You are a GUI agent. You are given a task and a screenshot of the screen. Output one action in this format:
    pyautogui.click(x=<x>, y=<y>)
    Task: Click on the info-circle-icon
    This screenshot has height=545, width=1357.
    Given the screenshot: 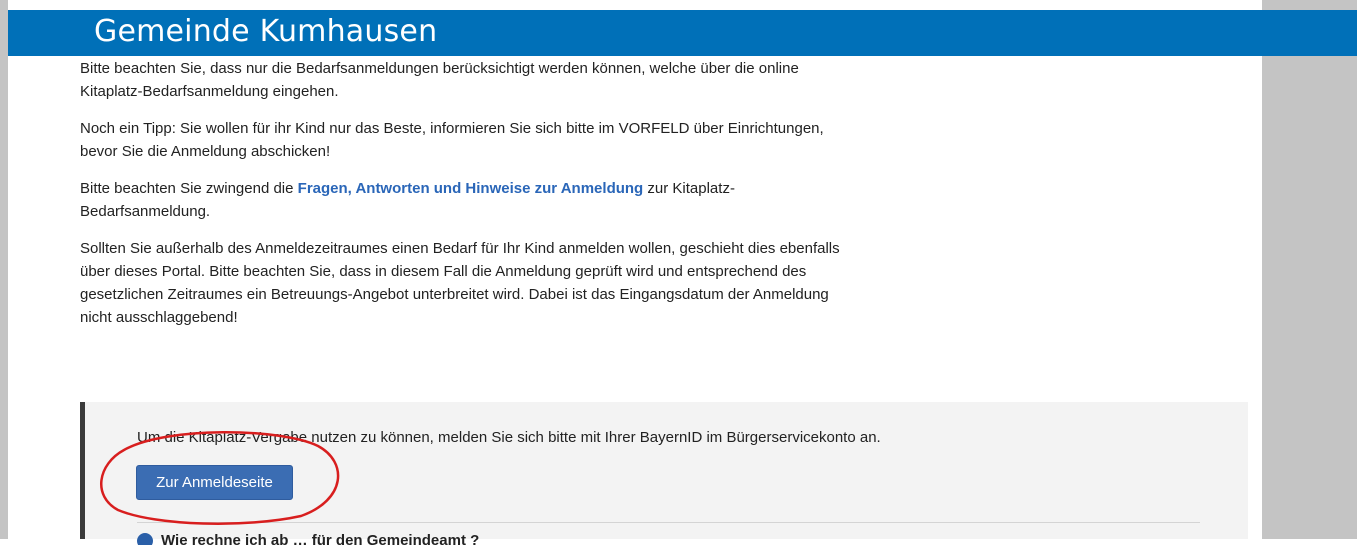 What is the action you would take?
    pyautogui.click(x=145, y=539)
    